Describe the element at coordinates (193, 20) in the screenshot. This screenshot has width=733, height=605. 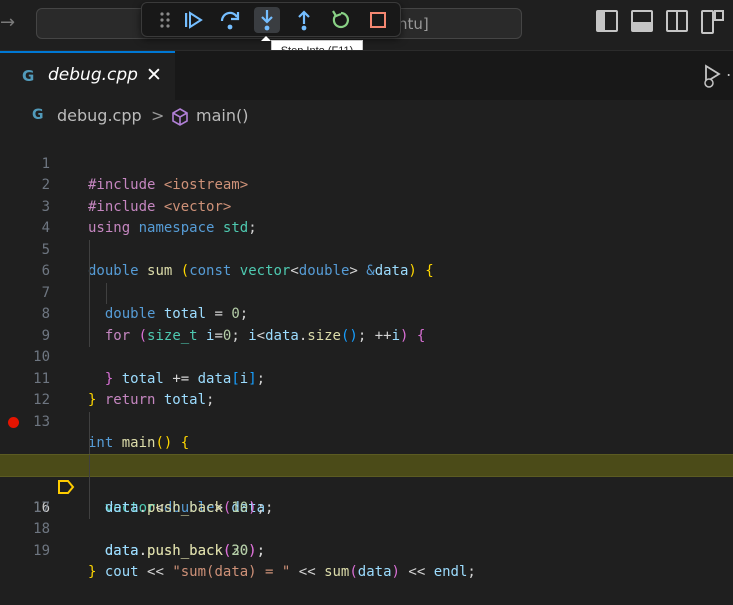
I see `continue-icon` at that location.